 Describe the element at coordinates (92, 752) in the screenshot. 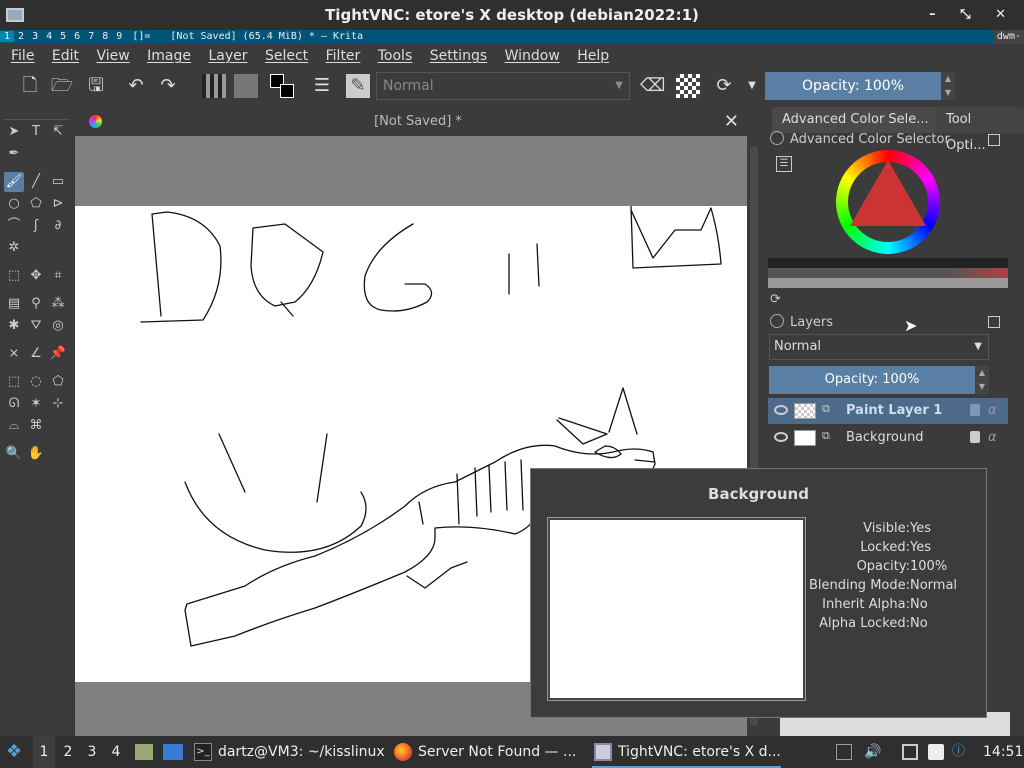

I see `workspace-3: 3` at that location.